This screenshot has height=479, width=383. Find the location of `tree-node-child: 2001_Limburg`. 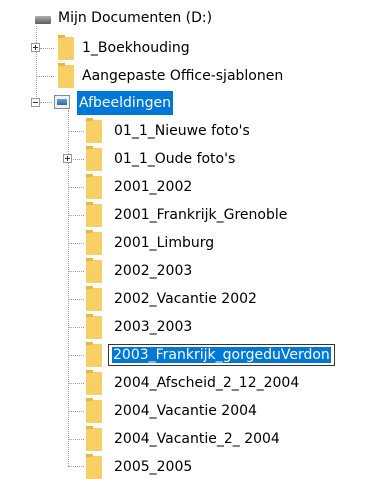

tree-node-child: 2001_Limburg is located at coordinates (191, 242).